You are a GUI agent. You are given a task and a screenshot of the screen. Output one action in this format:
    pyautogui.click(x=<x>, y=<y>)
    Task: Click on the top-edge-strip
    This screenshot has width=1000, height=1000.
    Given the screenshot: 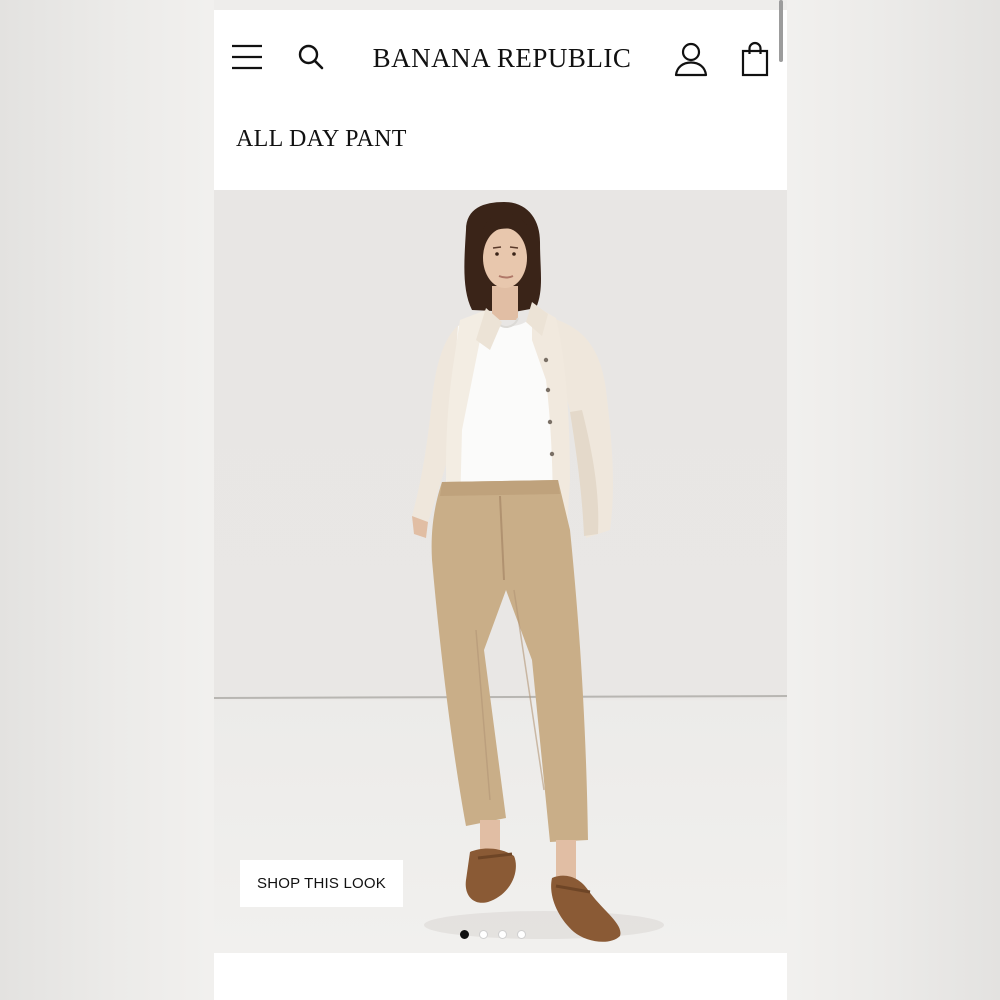 What is the action you would take?
    pyautogui.click(x=500, y=5)
    